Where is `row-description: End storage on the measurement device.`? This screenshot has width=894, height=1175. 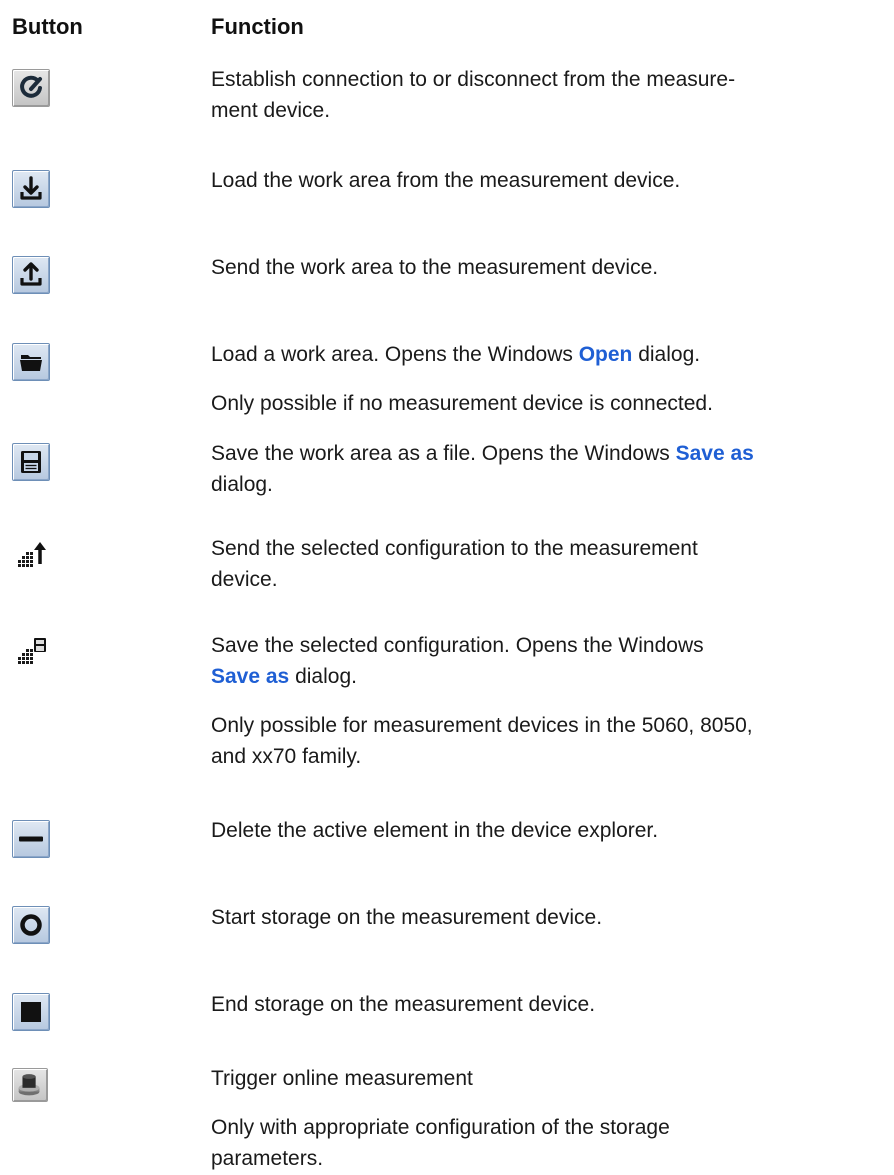
row-description: End storage on the measurement device. is located at coordinates (546, 1004).